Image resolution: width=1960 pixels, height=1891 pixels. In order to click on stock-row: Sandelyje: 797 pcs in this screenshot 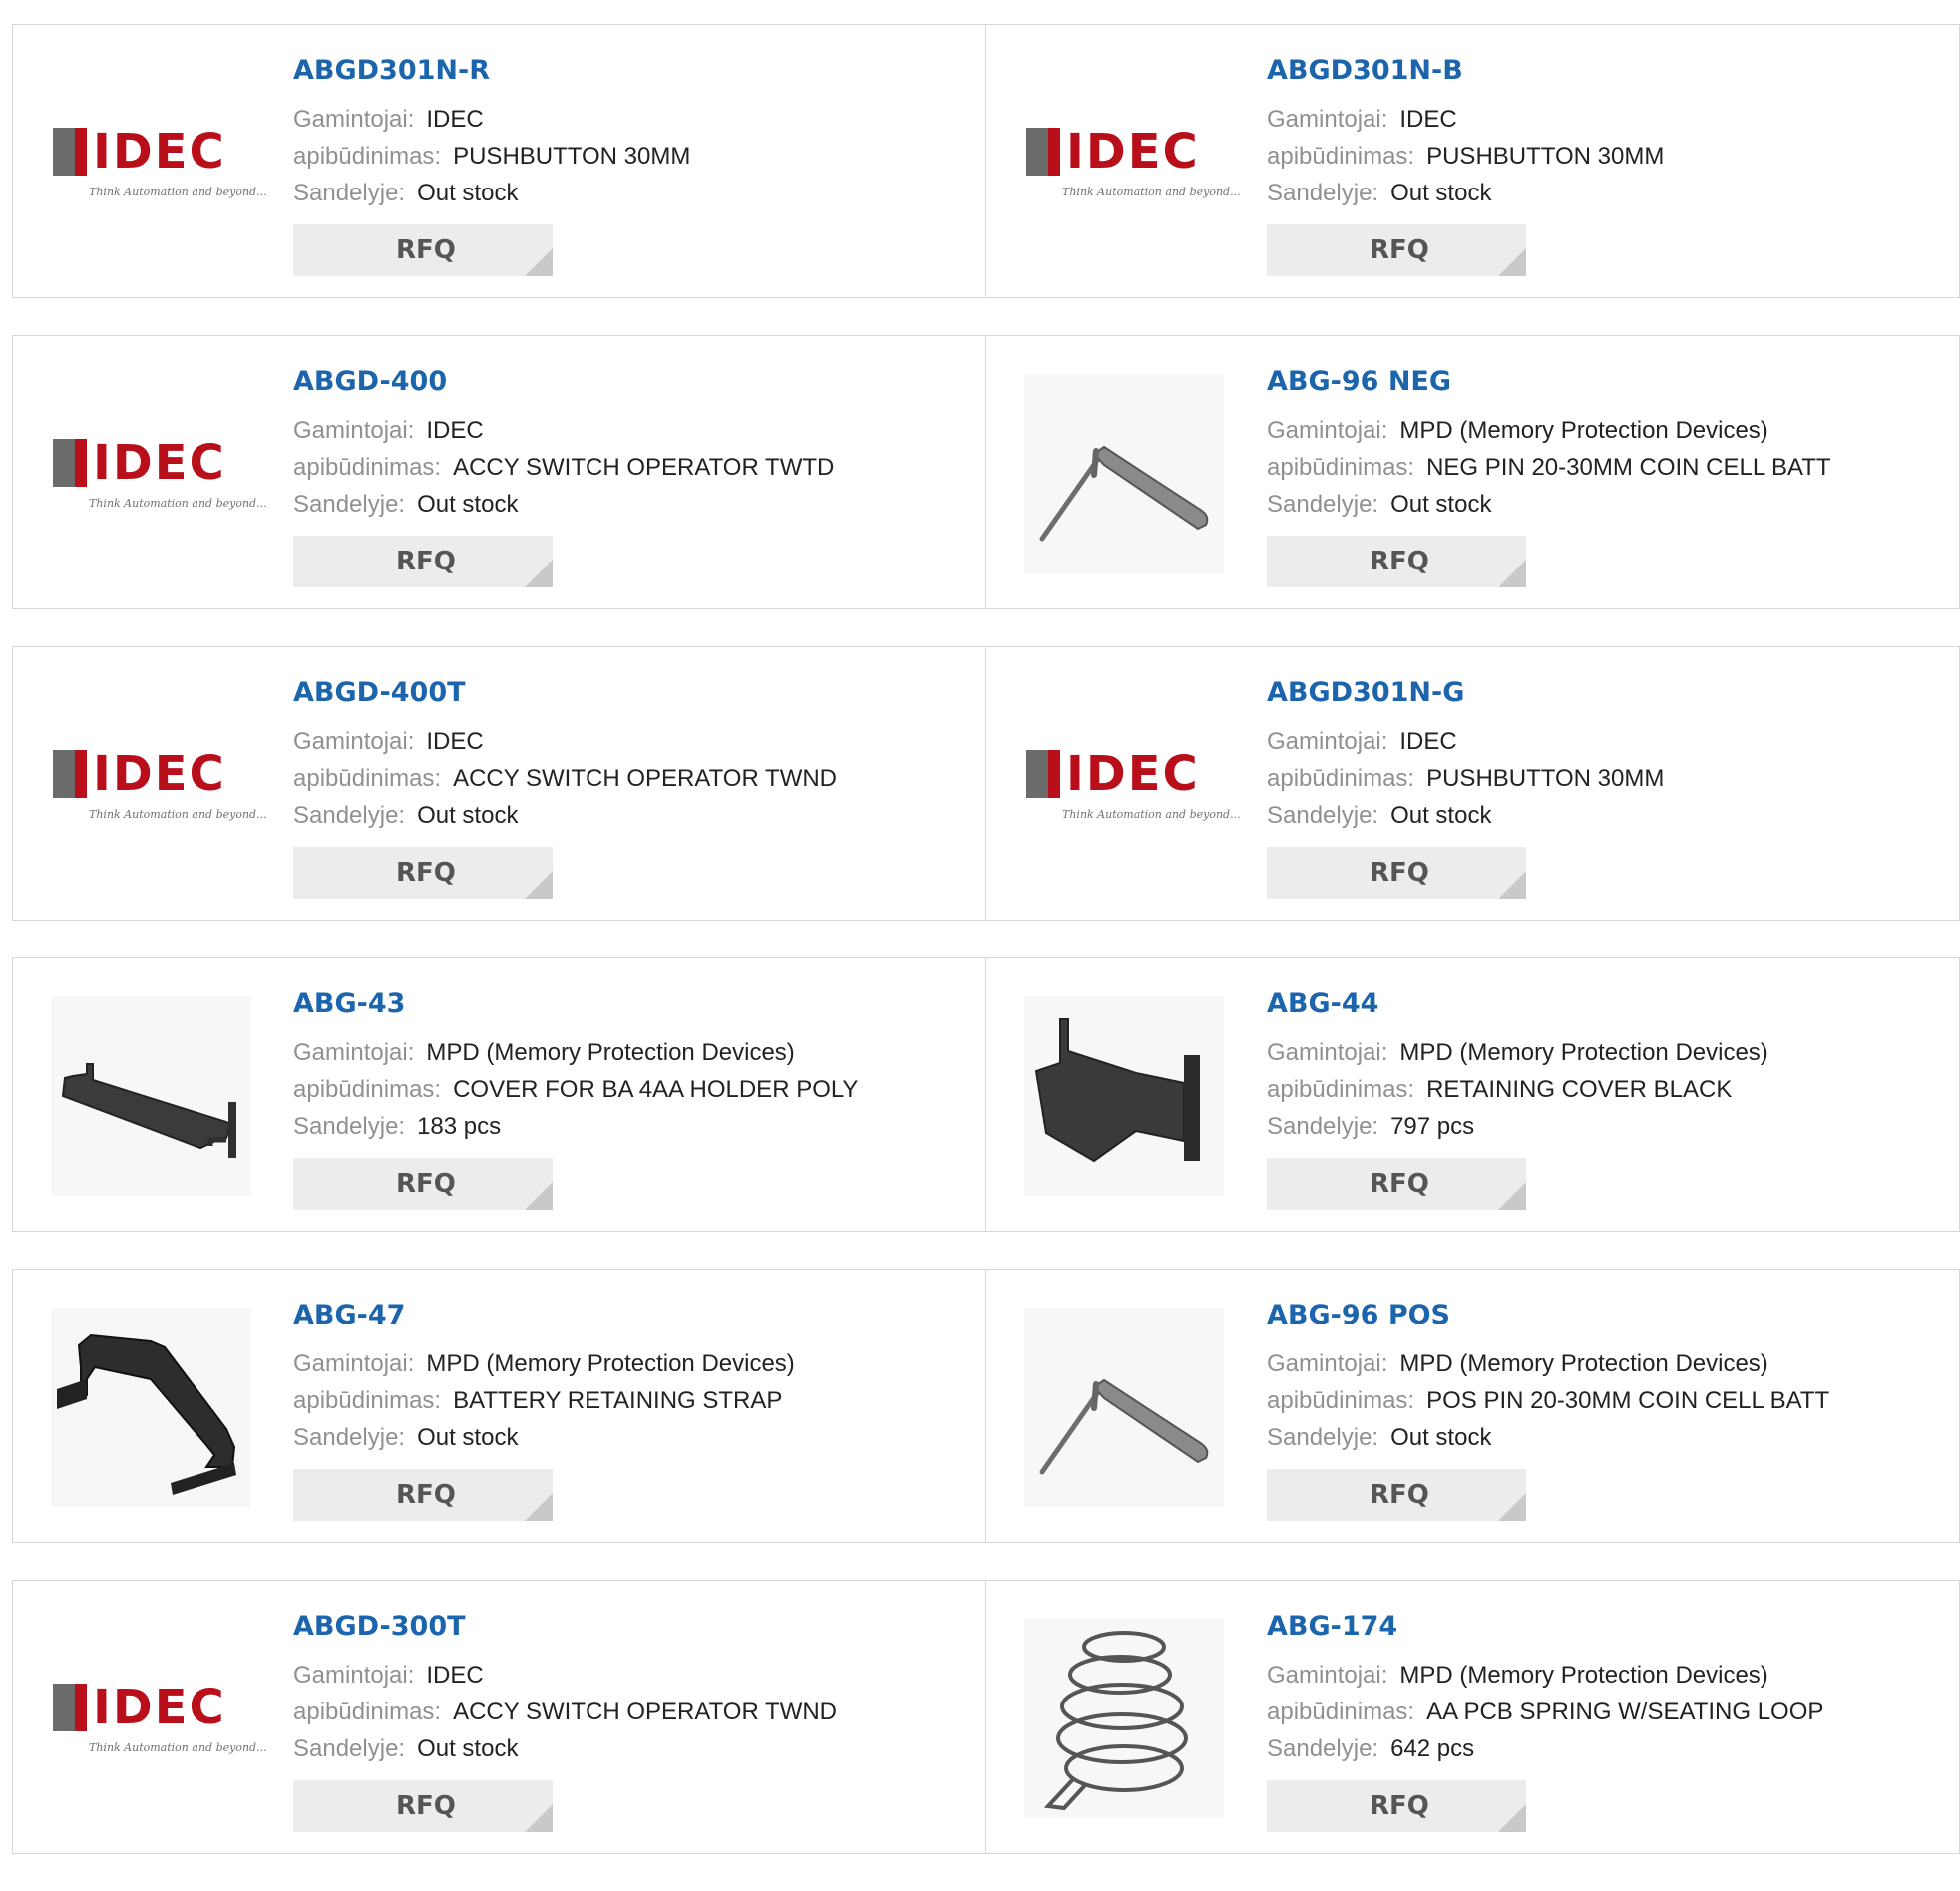, I will do `click(1518, 1127)`.